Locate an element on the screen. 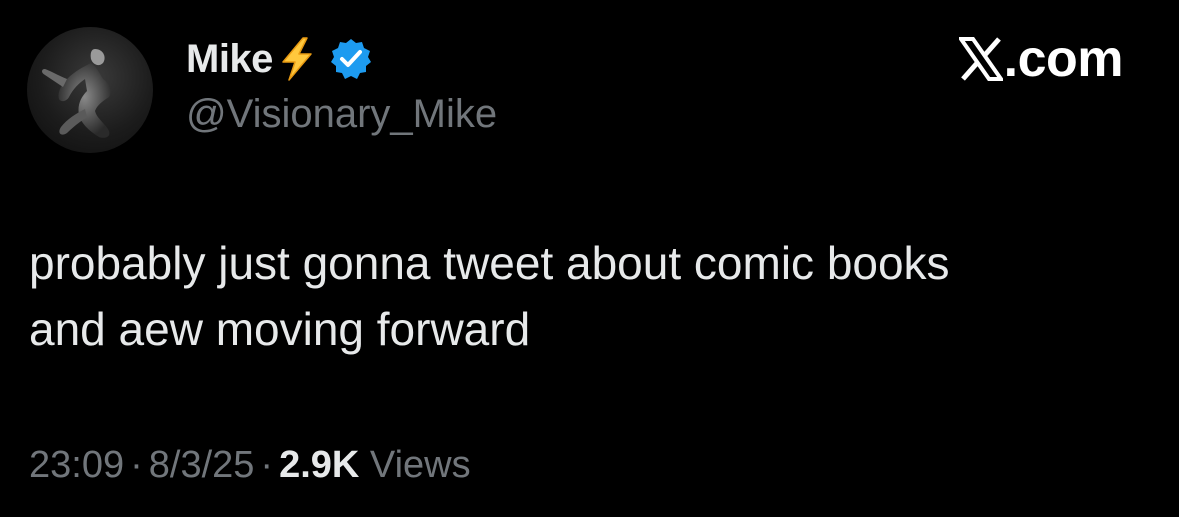  lightning-bolt-icon is located at coordinates (297, 59).